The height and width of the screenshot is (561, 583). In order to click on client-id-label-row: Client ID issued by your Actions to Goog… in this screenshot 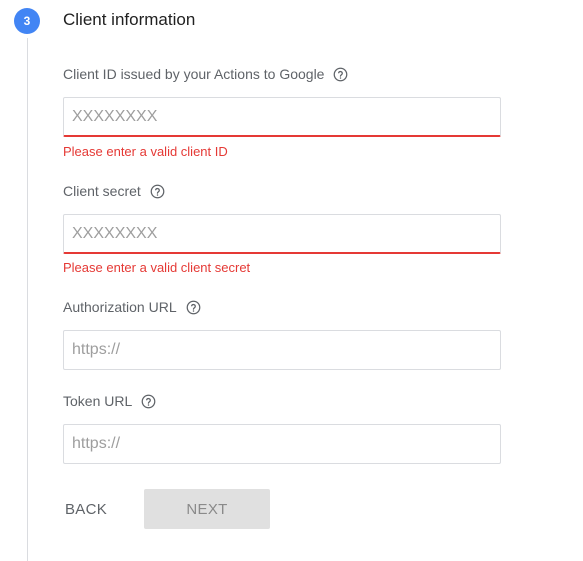, I will do `click(205, 74)`.